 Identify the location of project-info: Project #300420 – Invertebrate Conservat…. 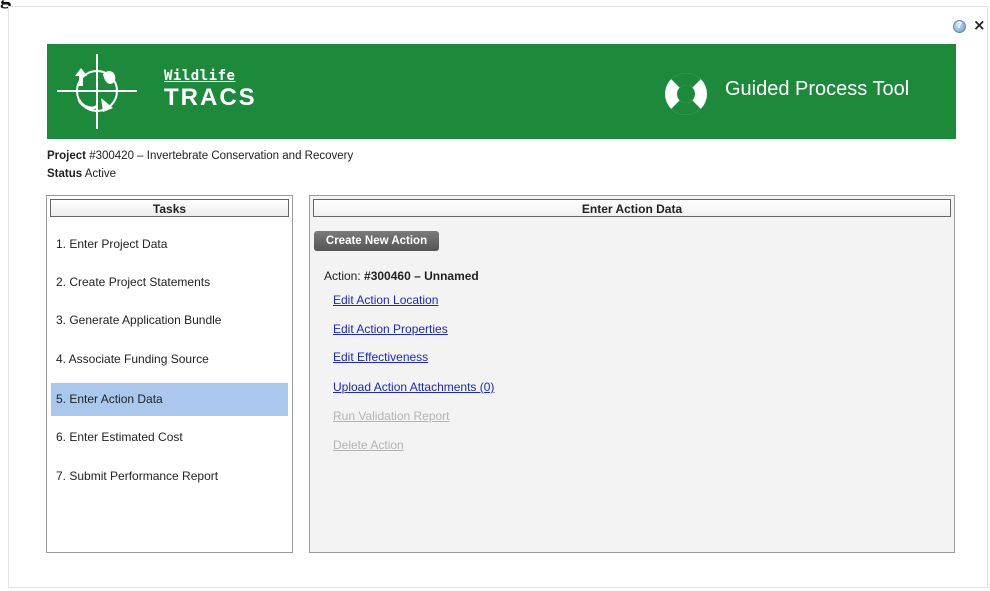
(200, 156).